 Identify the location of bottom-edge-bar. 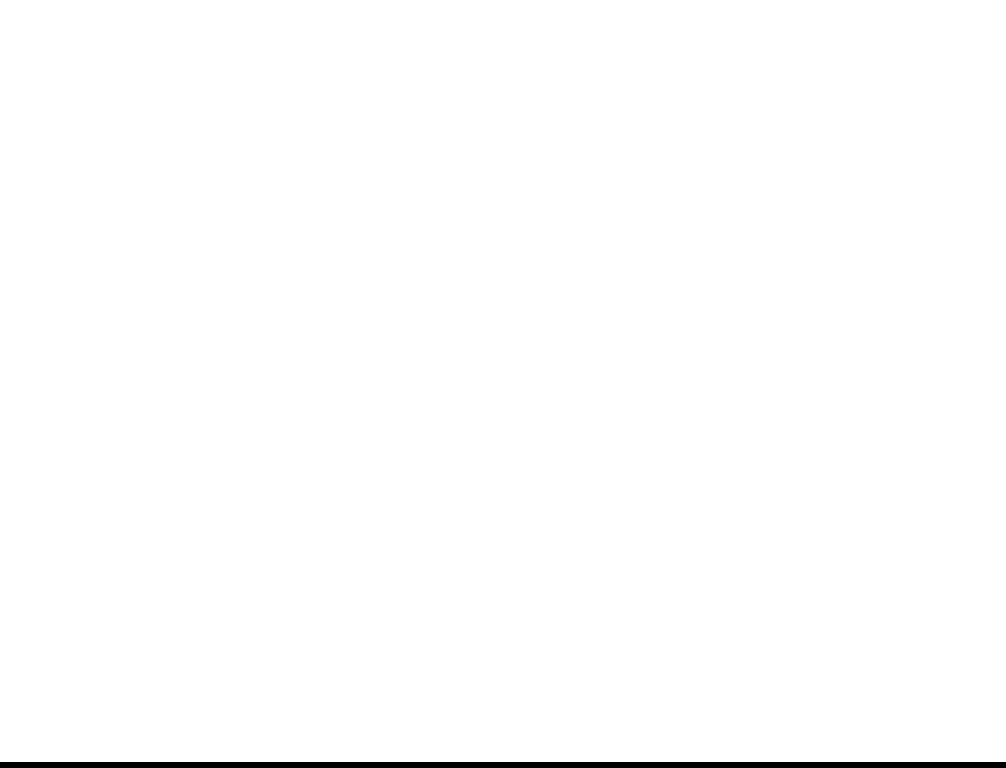
(503, 765).